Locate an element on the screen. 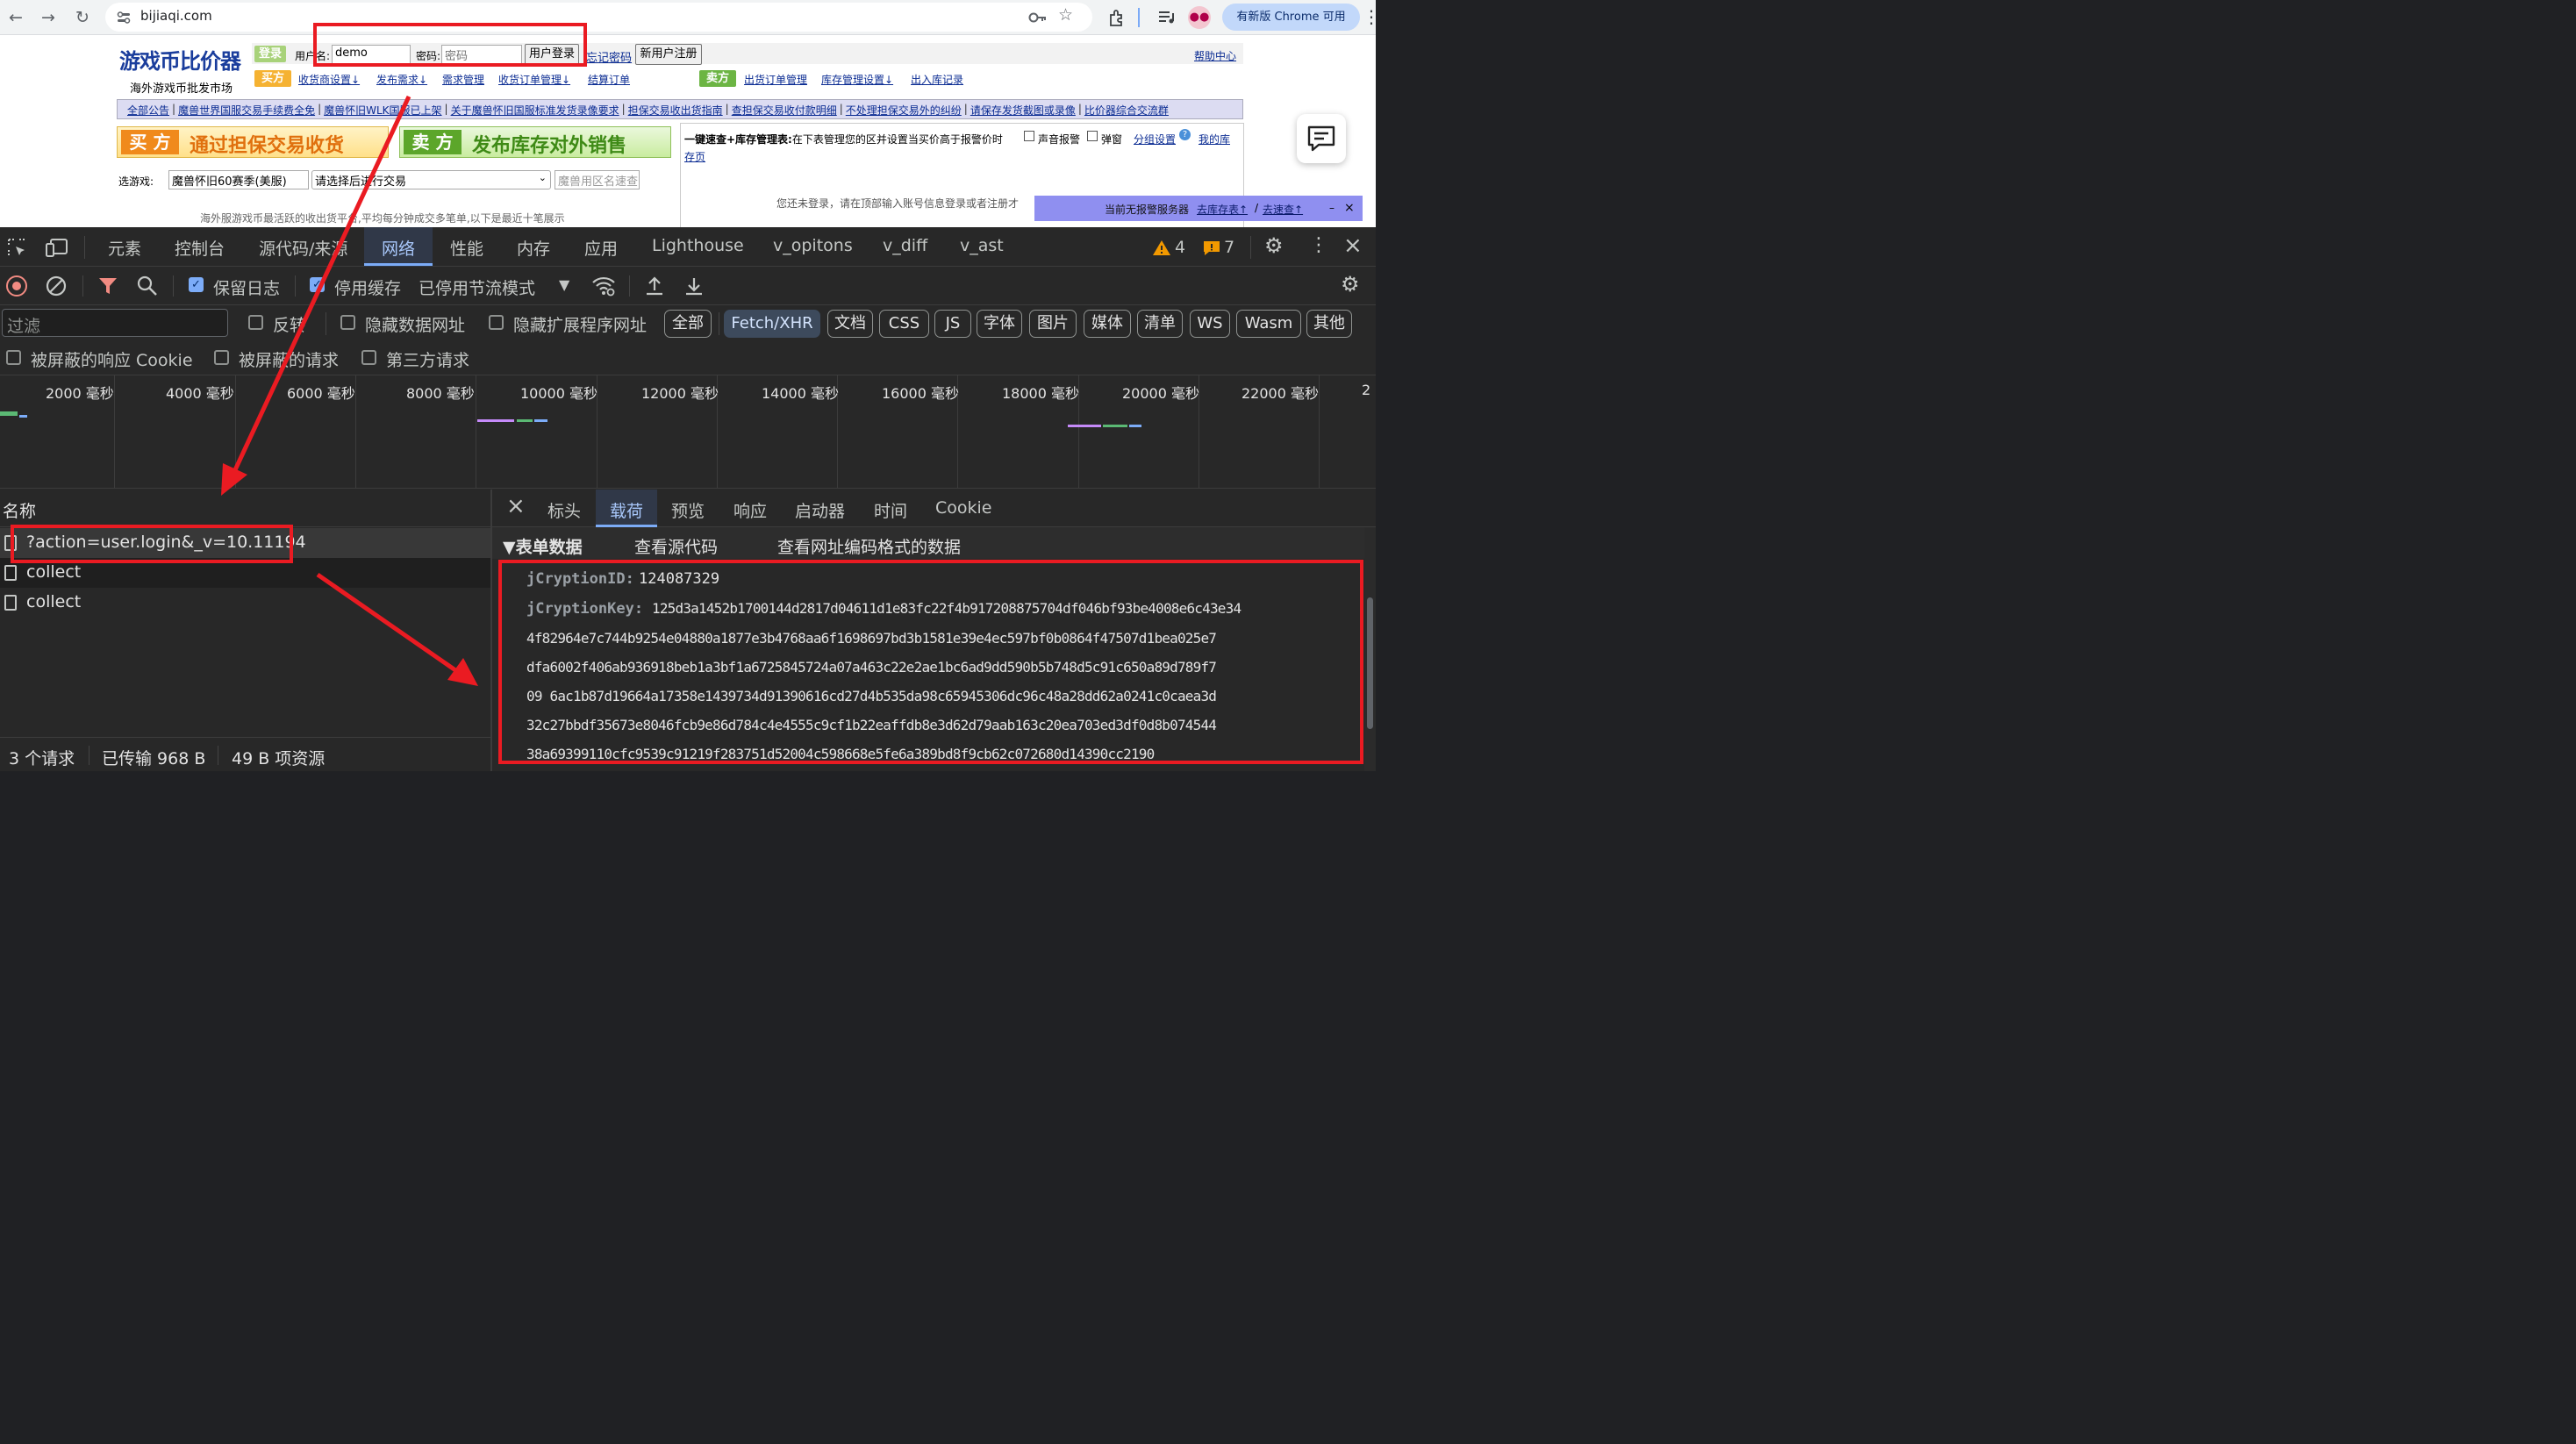 The image size is (2576, 1444). warning-count: 4 is located at coordinates (1180, 248).